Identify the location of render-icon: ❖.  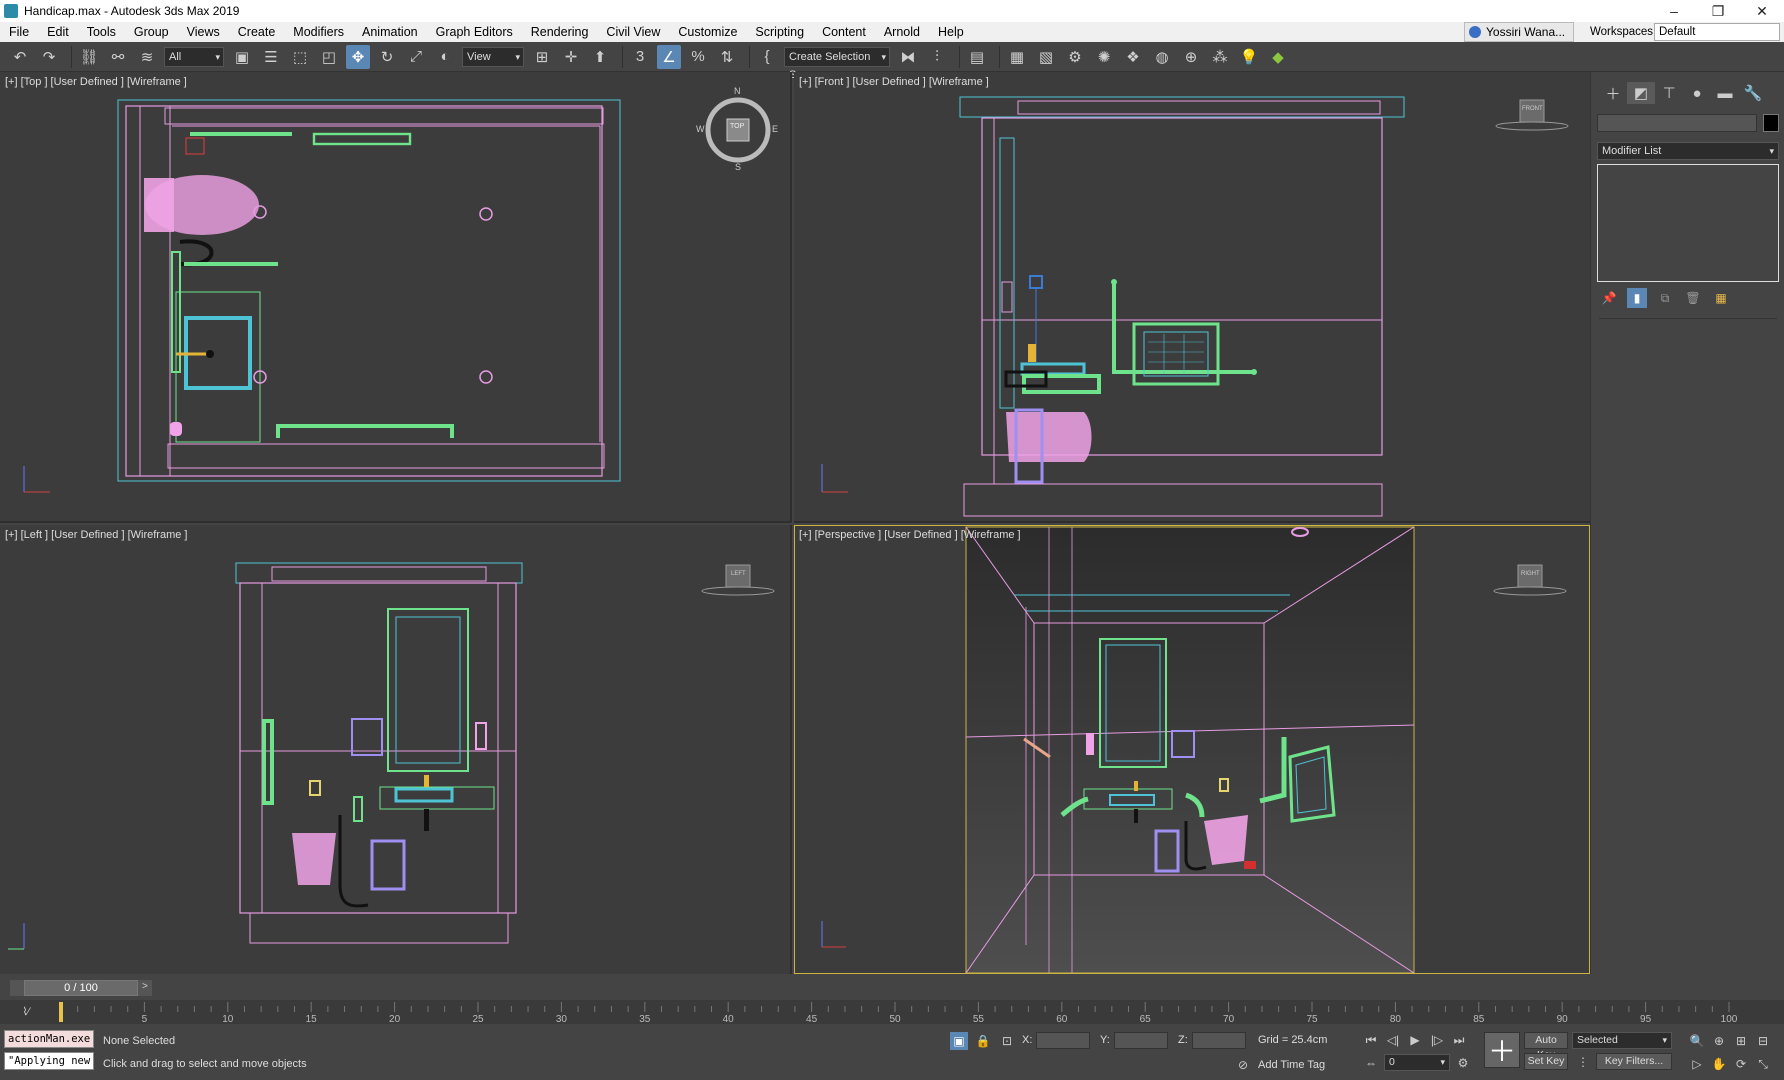
(1133, 57).